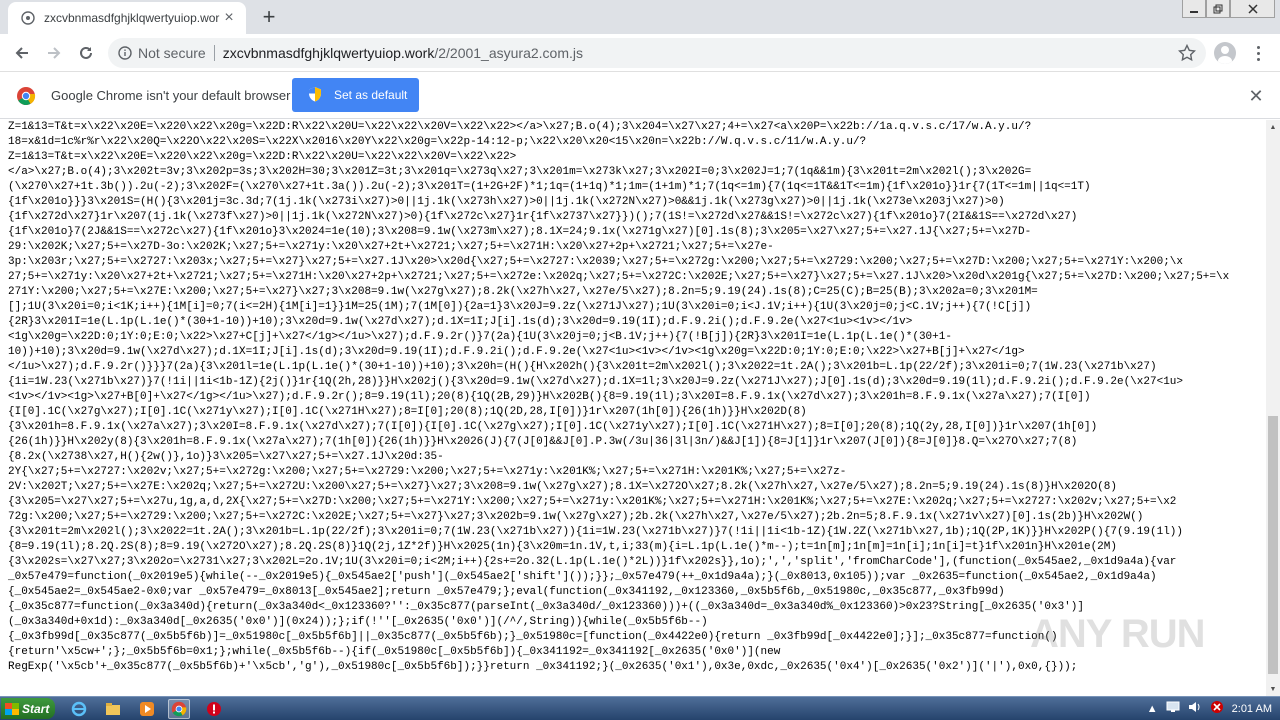 The image size is (1280, 720). I want to click on browser-tab: zxcvbnmasdfghjklqwertyuiop.work/2/ ×, so click(127, 18).